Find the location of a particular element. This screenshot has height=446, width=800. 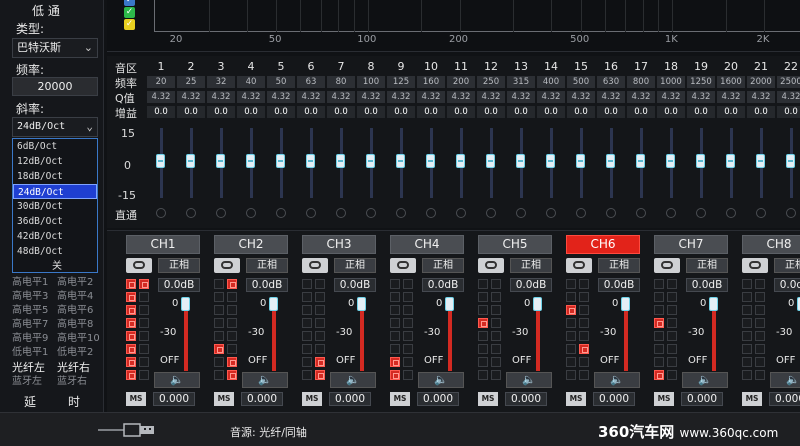

eq-band-frequency: 100 is located at coordinates (371, 82).